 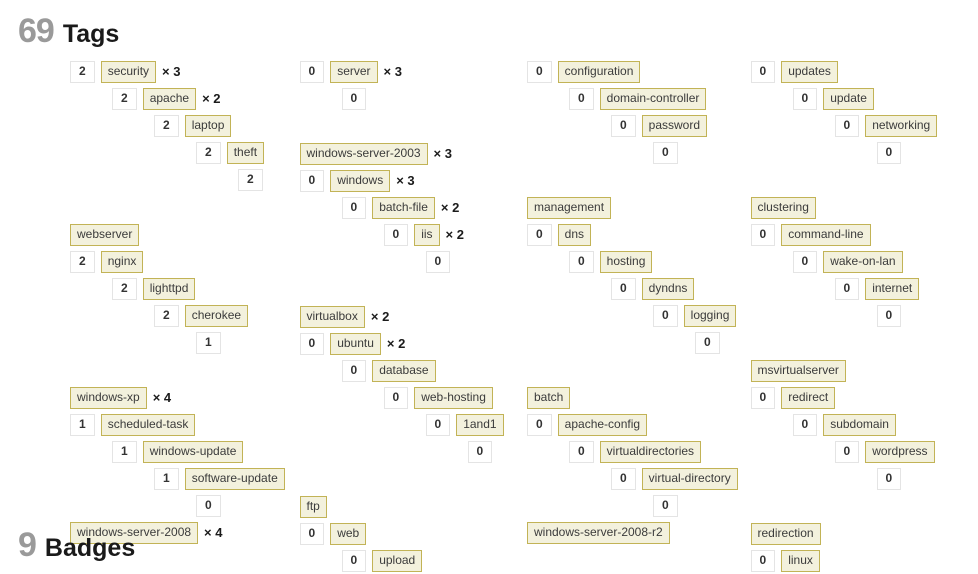 What do you see at coordinates (169, 98) in the screenshot?
I see `tag-pill: apache` at bounding box center [169, 98].